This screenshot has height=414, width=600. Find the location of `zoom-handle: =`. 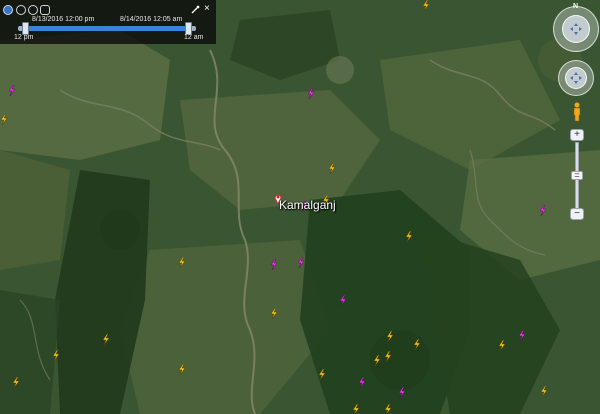

zoom-handle: = is located at coordinates (577, 175).